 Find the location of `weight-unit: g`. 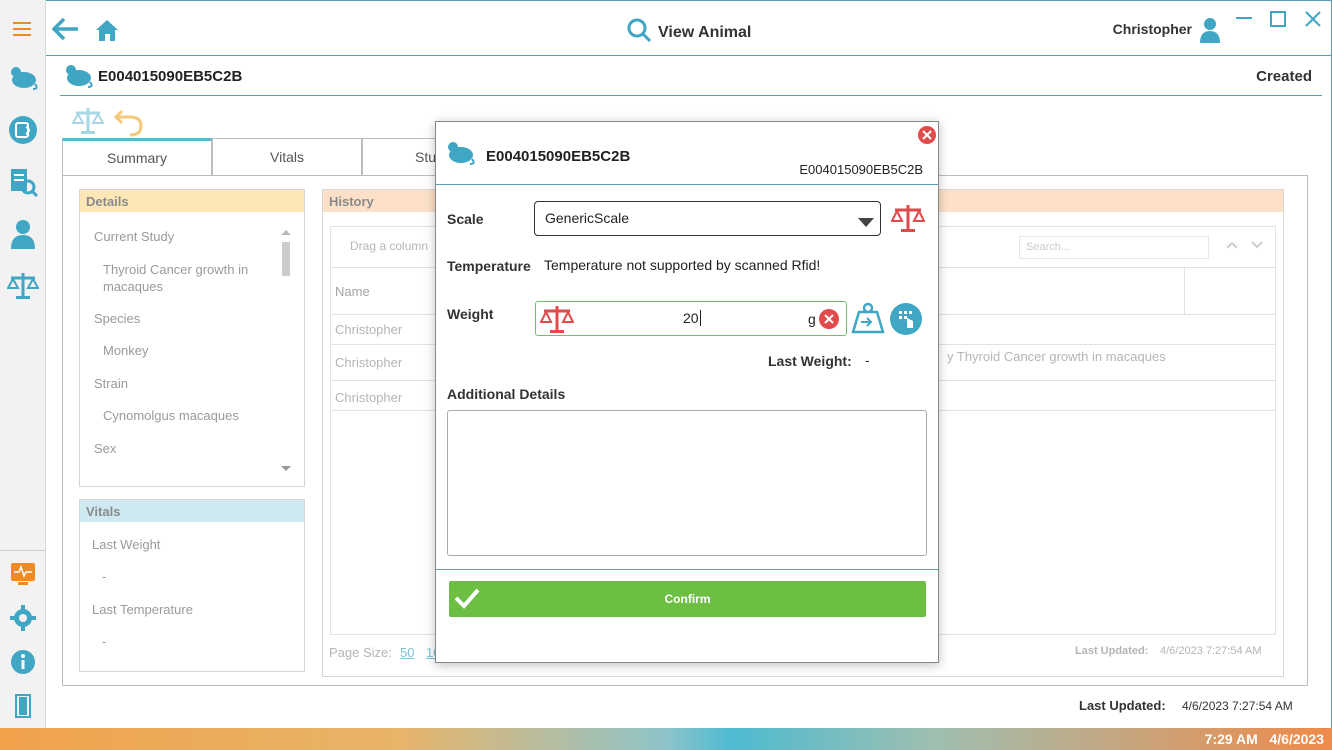

weight-unit: g is located at coordinates (812, 319).